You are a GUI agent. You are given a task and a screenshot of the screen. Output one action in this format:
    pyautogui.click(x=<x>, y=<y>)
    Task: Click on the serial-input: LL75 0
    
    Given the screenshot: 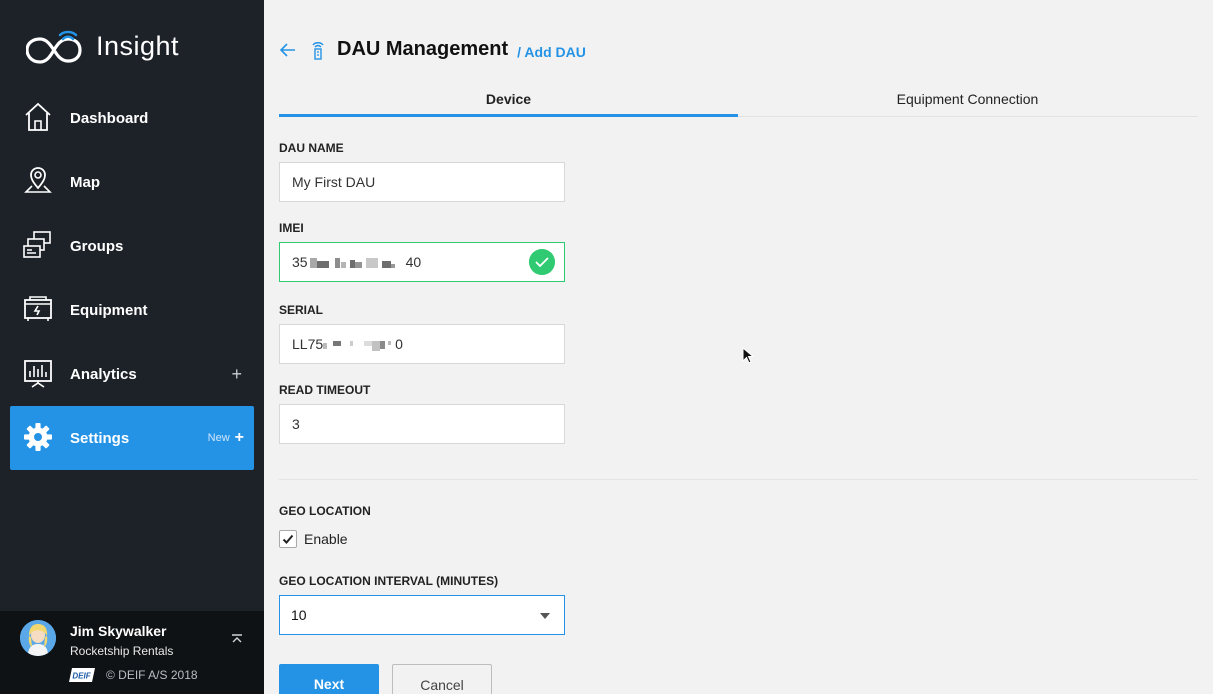 What is the action you would take?
    pyautogui.click(x=422, y=344)
    